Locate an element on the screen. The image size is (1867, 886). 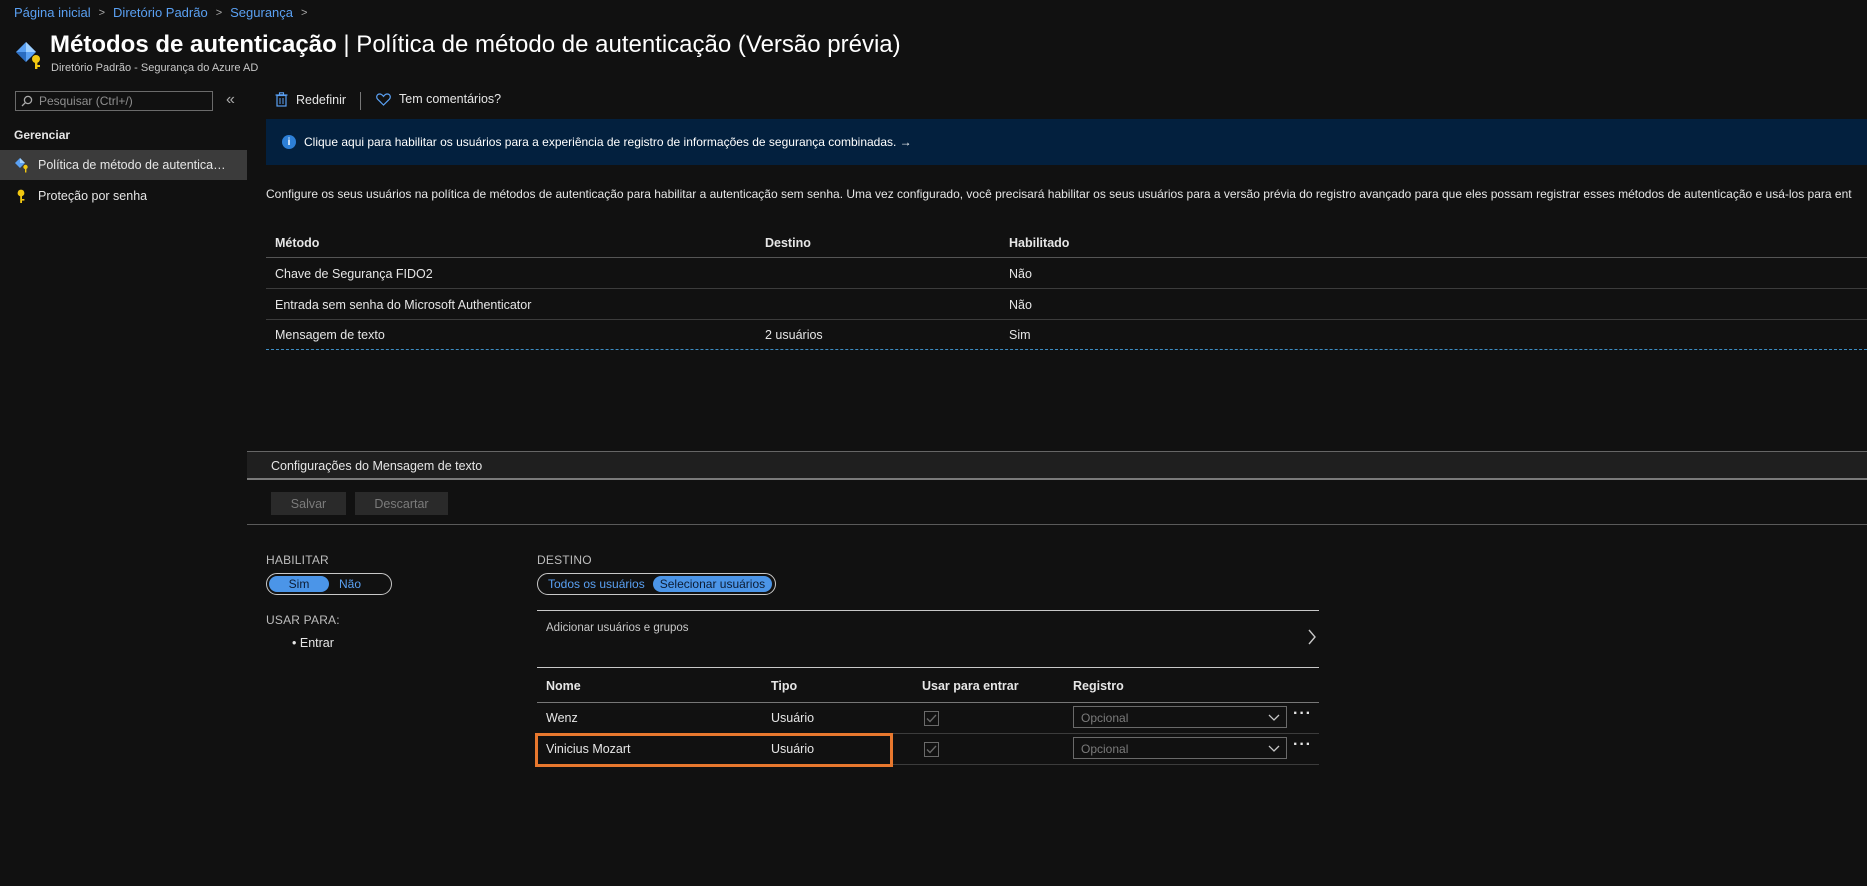
method-target: 2 usuários is located at coordinates (794, 335).